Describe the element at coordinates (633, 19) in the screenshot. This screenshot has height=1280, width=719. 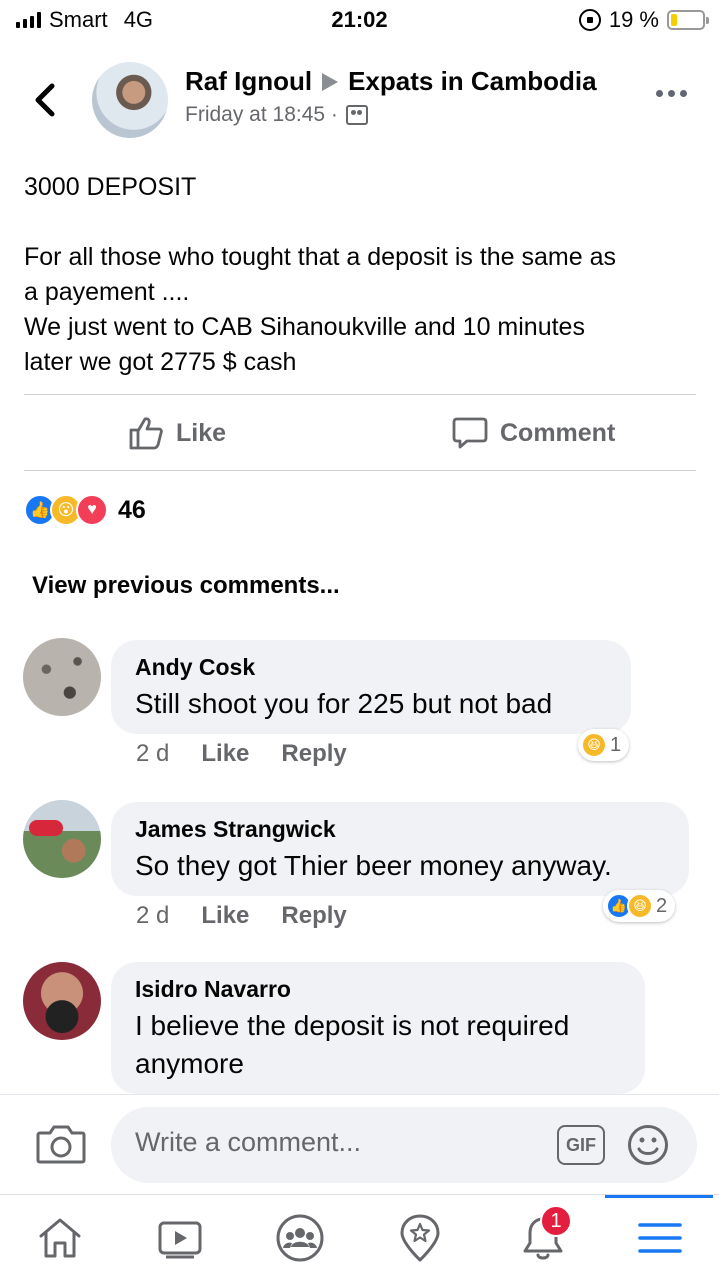
I see `battery-percent: 19 %` at that location.